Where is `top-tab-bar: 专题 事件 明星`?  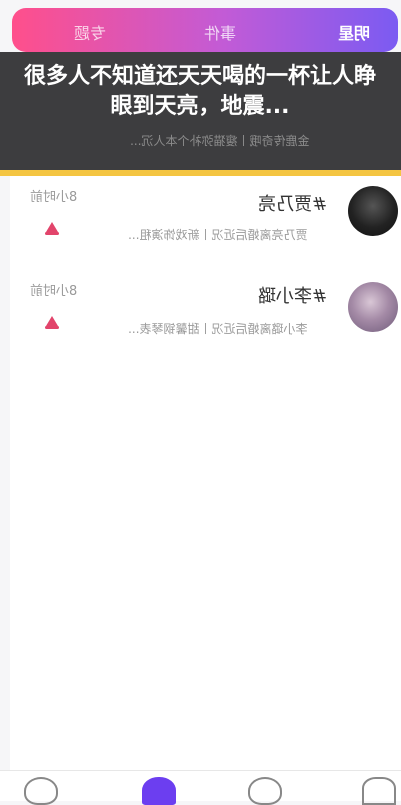 top-tab-bar: 专题 事件 明星 is located at coordinates (205, 30).